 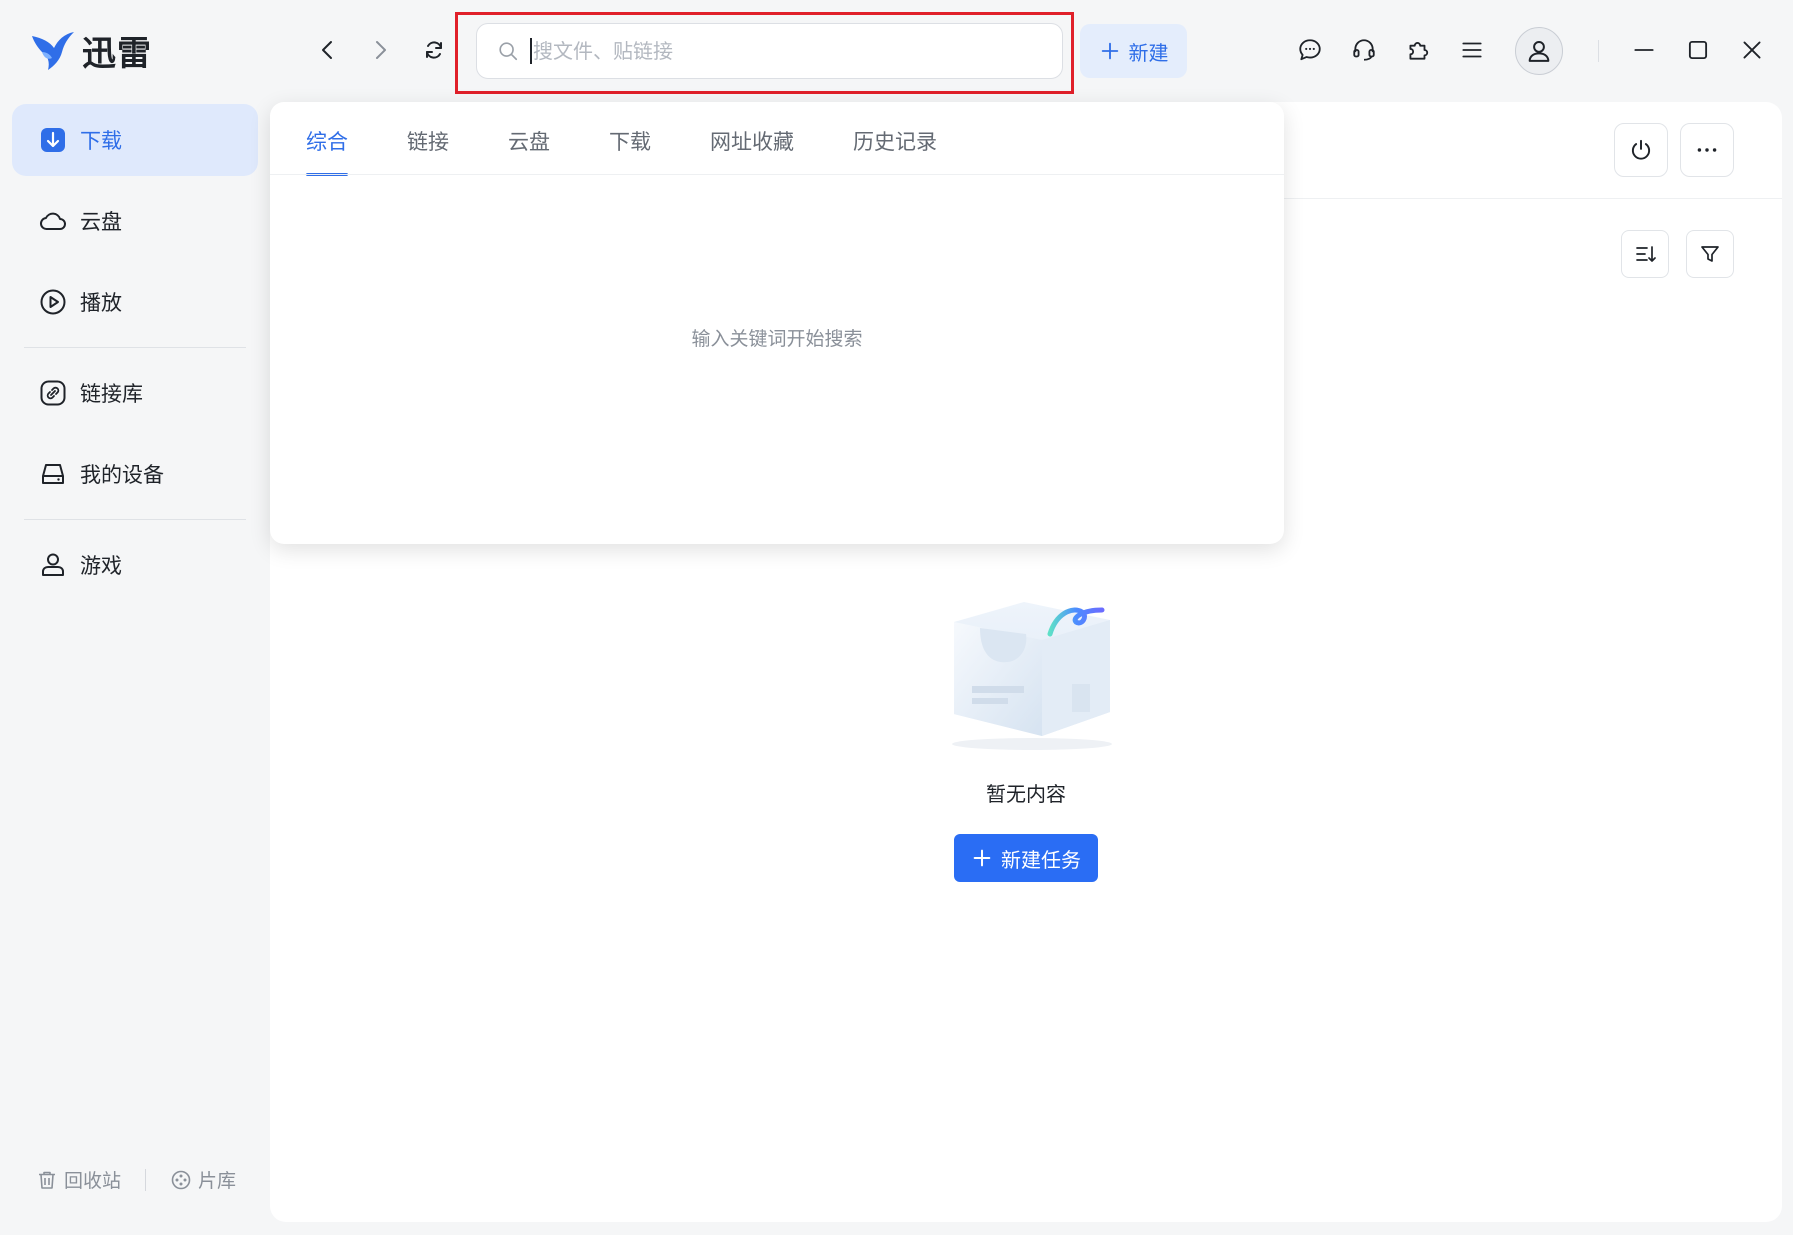 What do you see at coordinates (93, 1181) in the screenshot?
I see `recycle-bin-label: 回收站` at bounding box center [93, 1181].